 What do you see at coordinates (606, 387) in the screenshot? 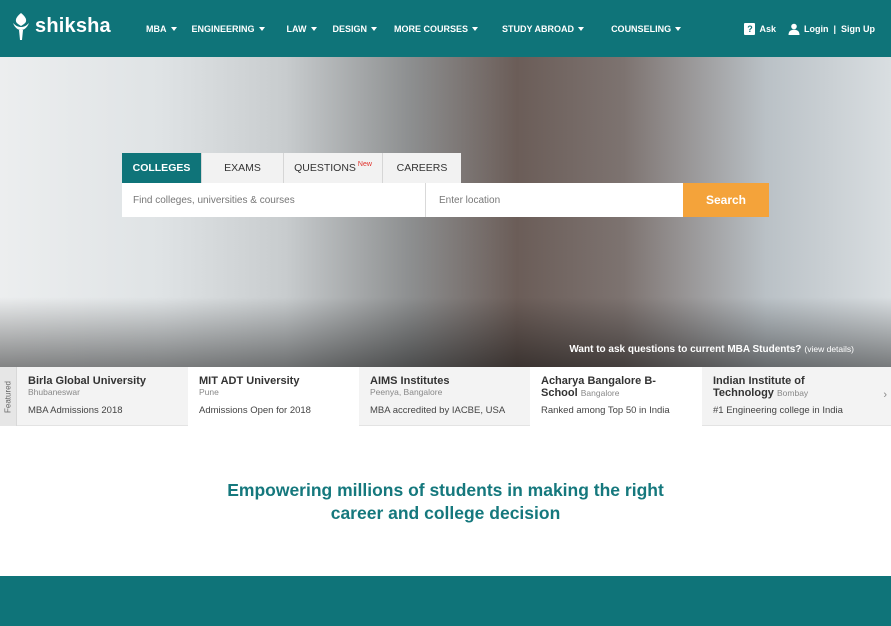
I see `college-name: Acharya Bangalore B-School Bangalore` at bounding box center [606, 387].